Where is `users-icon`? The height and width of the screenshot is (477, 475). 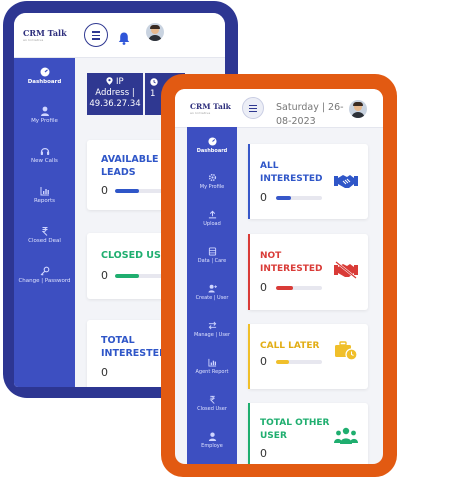 users-icon is located at coordinates (346, 435).